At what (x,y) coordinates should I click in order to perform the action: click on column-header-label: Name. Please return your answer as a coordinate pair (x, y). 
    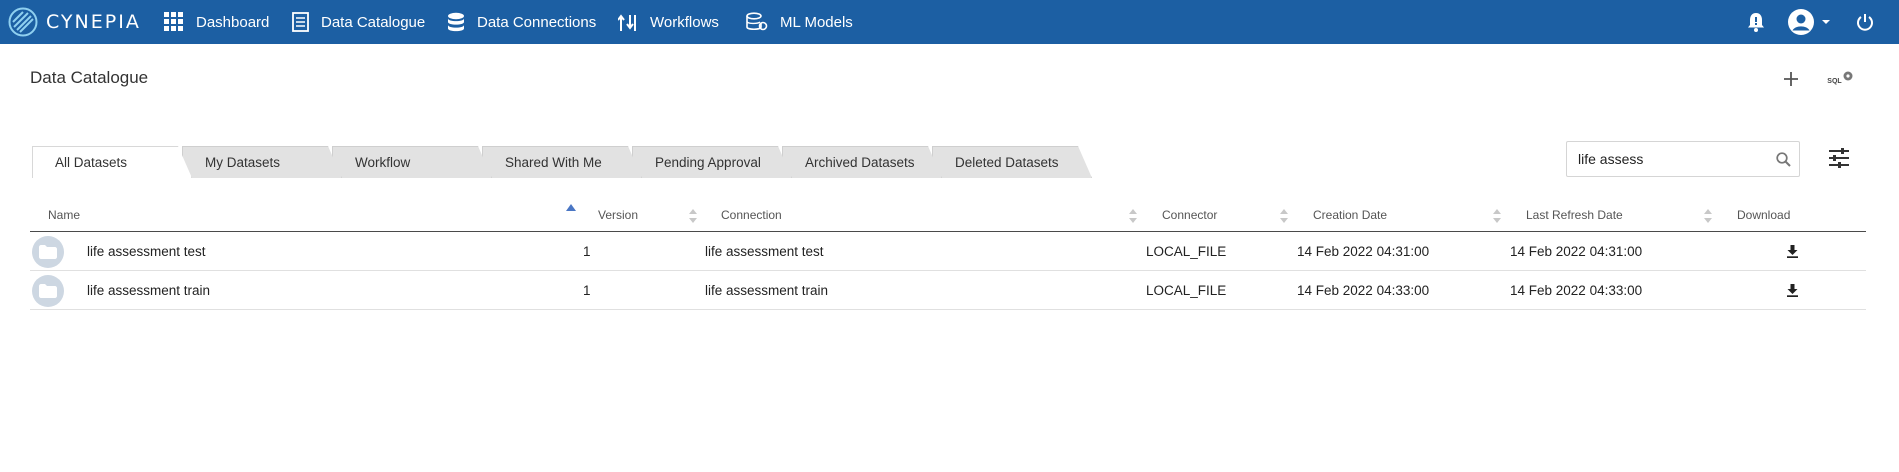
    Looking at the image, I should click on (64, 215).